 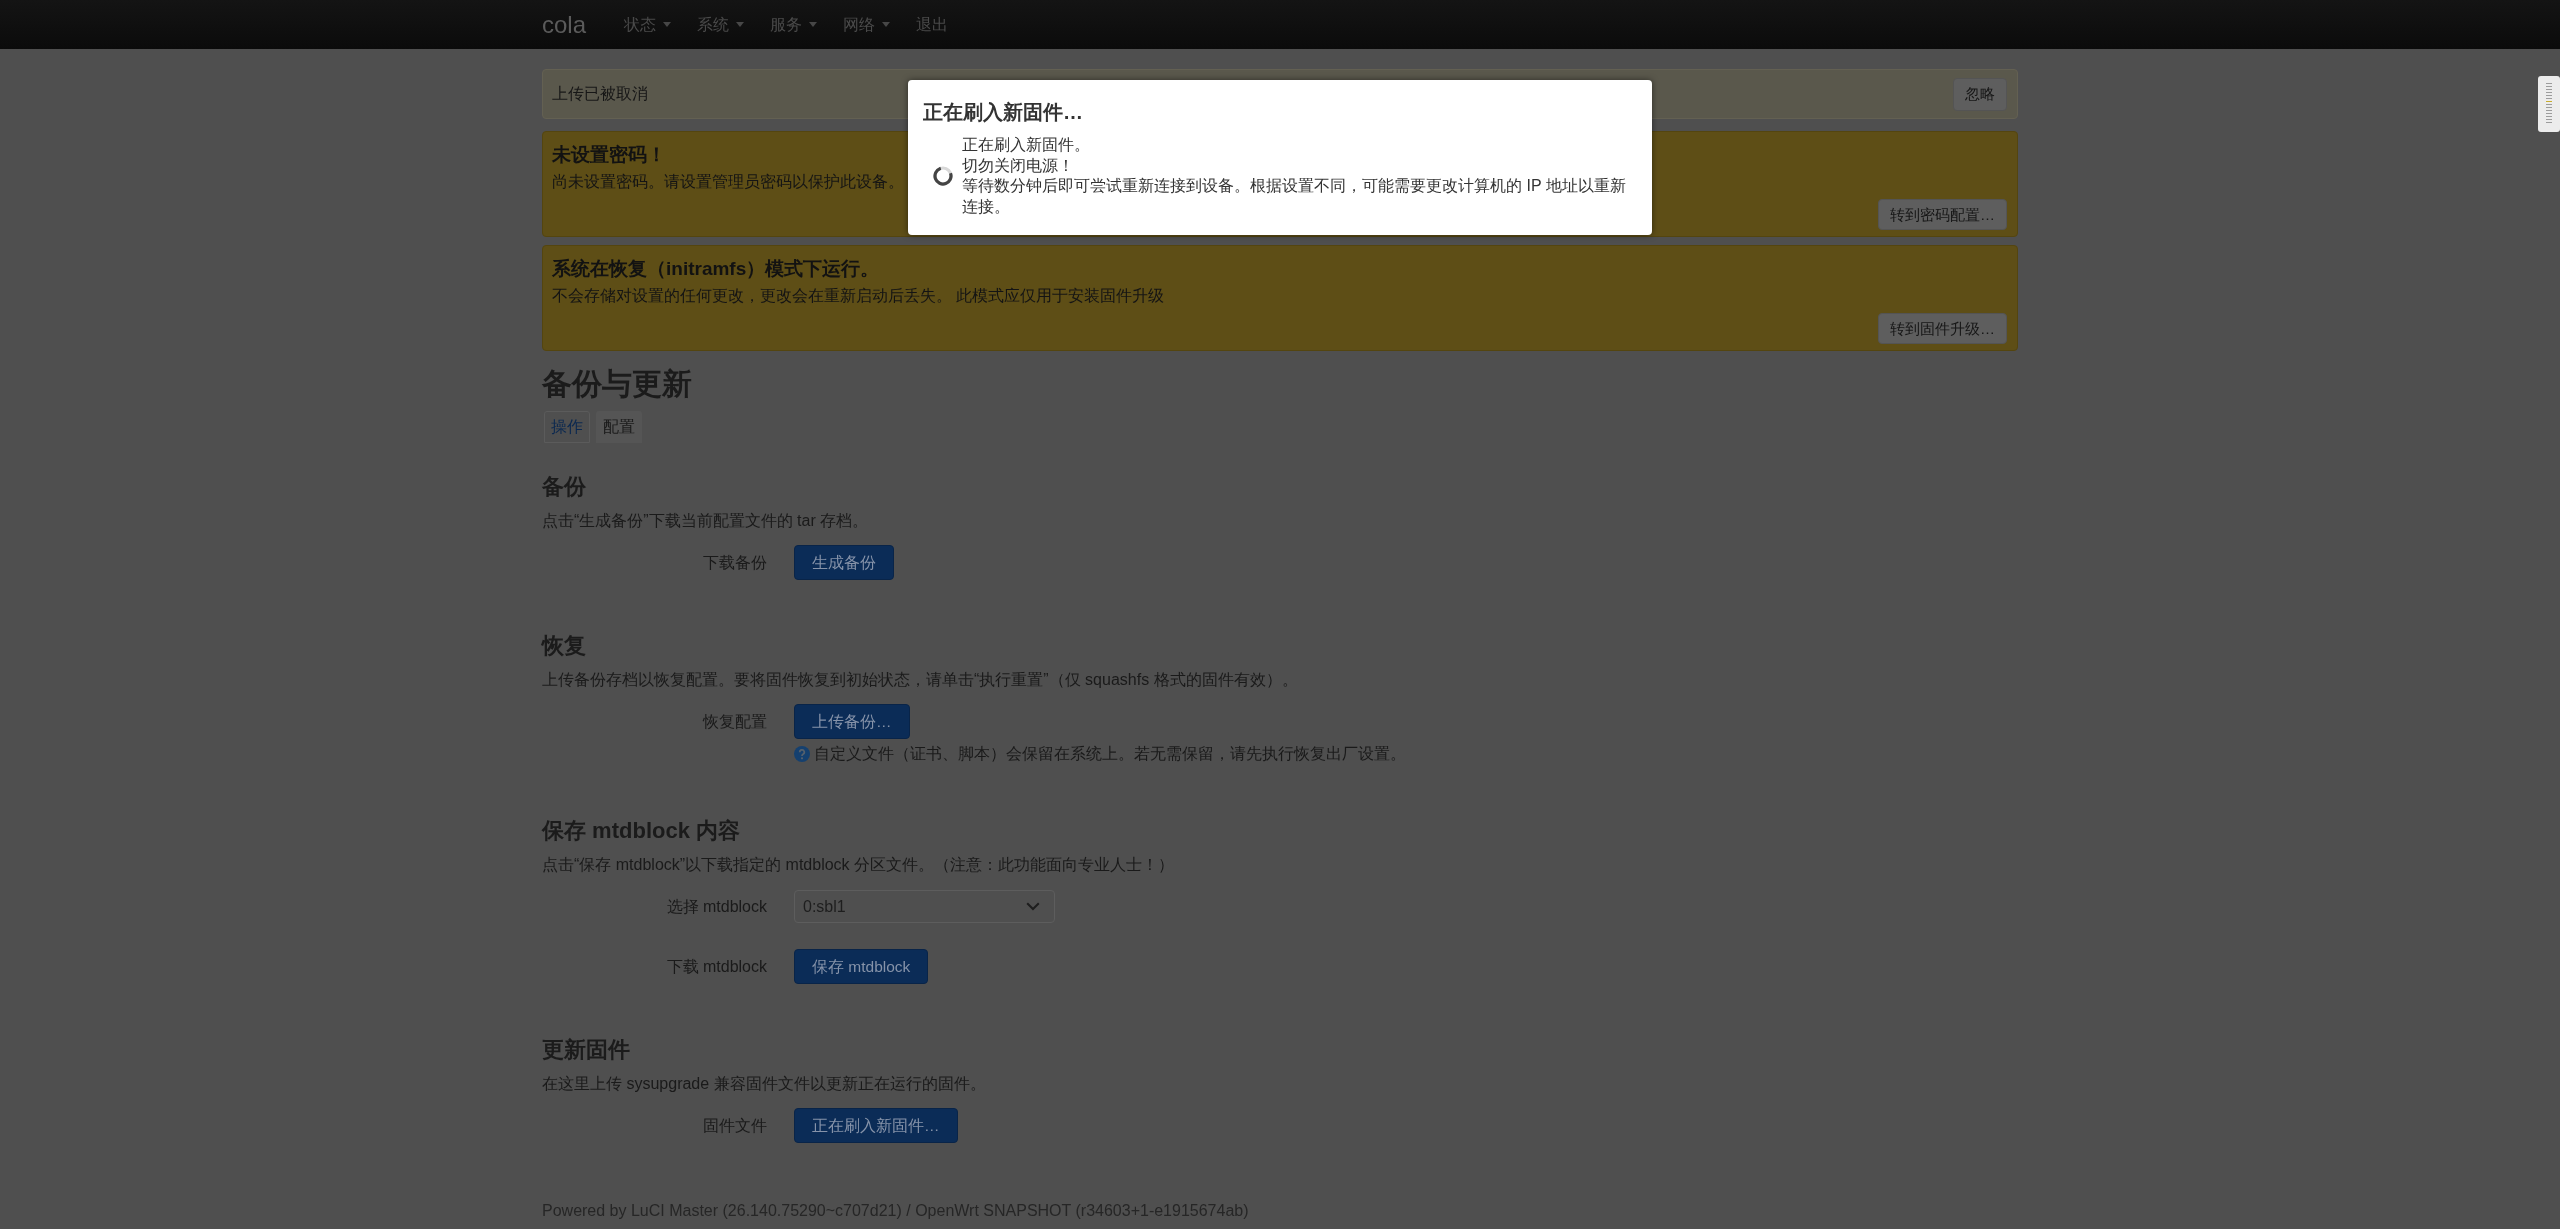 What do you see at coordinates (943, 176) in the screenshot?
I see `spinner-icon` at bounding box center [943, 176].